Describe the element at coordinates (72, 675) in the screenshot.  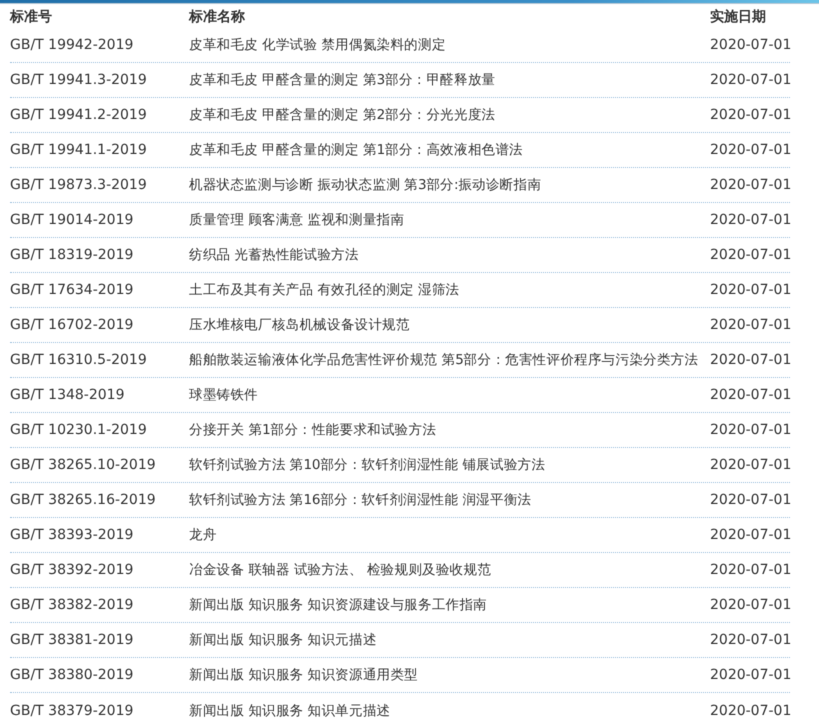
I see `table-cell: GB/T 38380-2019` at that location.